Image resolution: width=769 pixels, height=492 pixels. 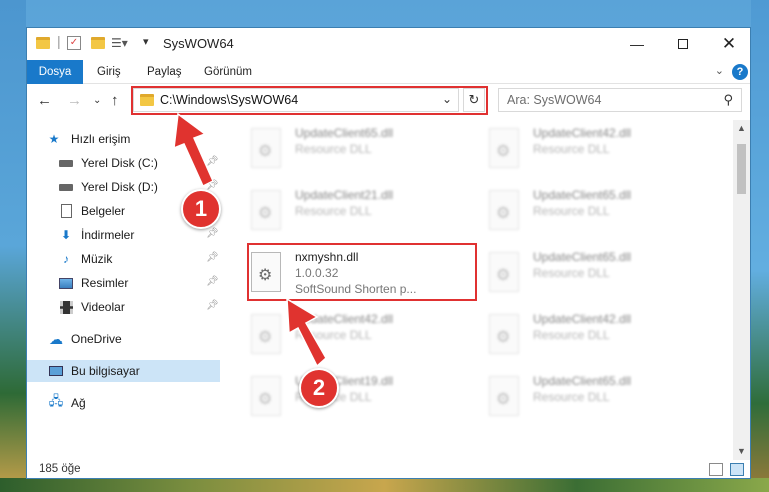 What do you see at coordinates (78, 403) in the screenshot?
I see `sidebar-item-label: Ağ` at bounding box center [78, 403].